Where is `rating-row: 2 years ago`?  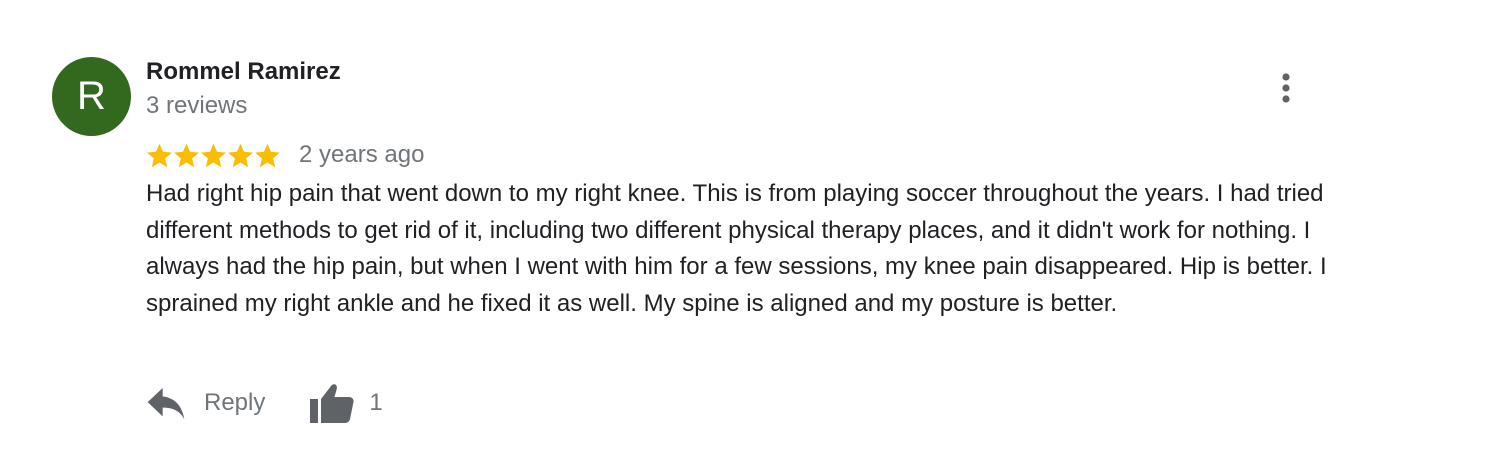
rating-row: 2 years ago is located at coordinates (285, 155).